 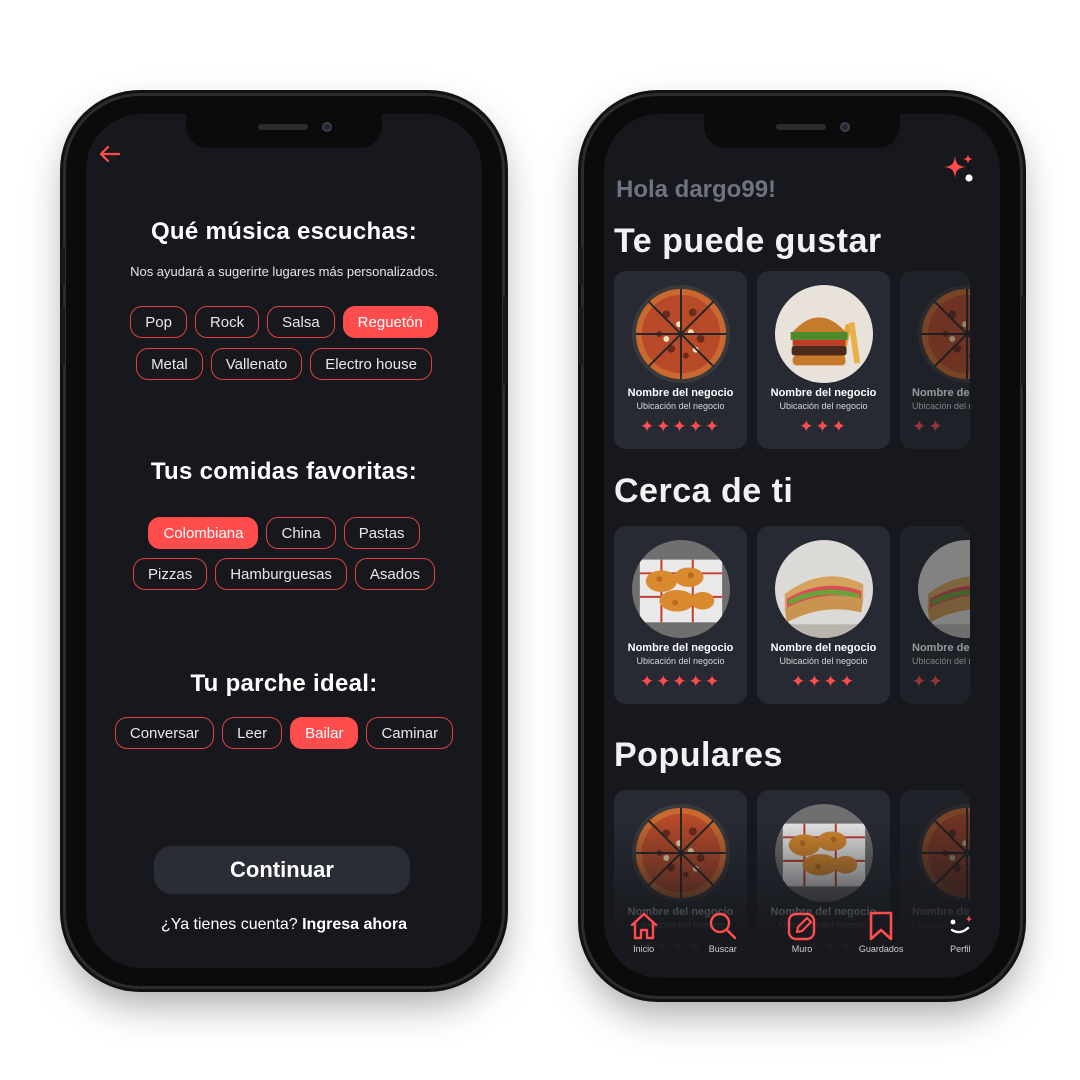 I want to click on section-title-nearby: Cerca de ti, so click(x=704, y=491).